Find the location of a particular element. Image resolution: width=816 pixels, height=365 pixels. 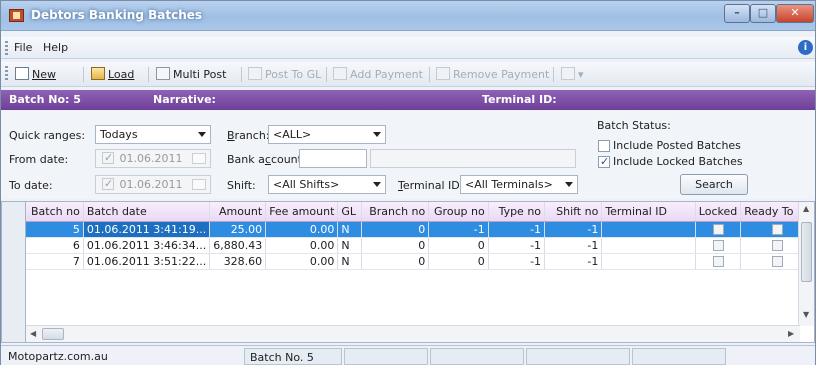

cell-amount: 25.00 is located at coordinates (238, 229).